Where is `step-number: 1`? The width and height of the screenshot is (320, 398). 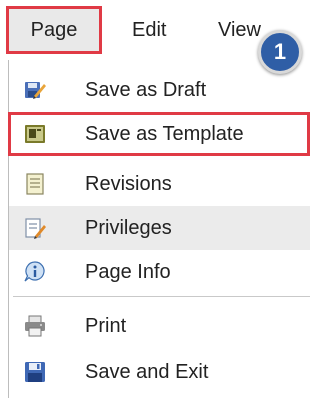 step-number: 1 is located at coordinates (280, 51).